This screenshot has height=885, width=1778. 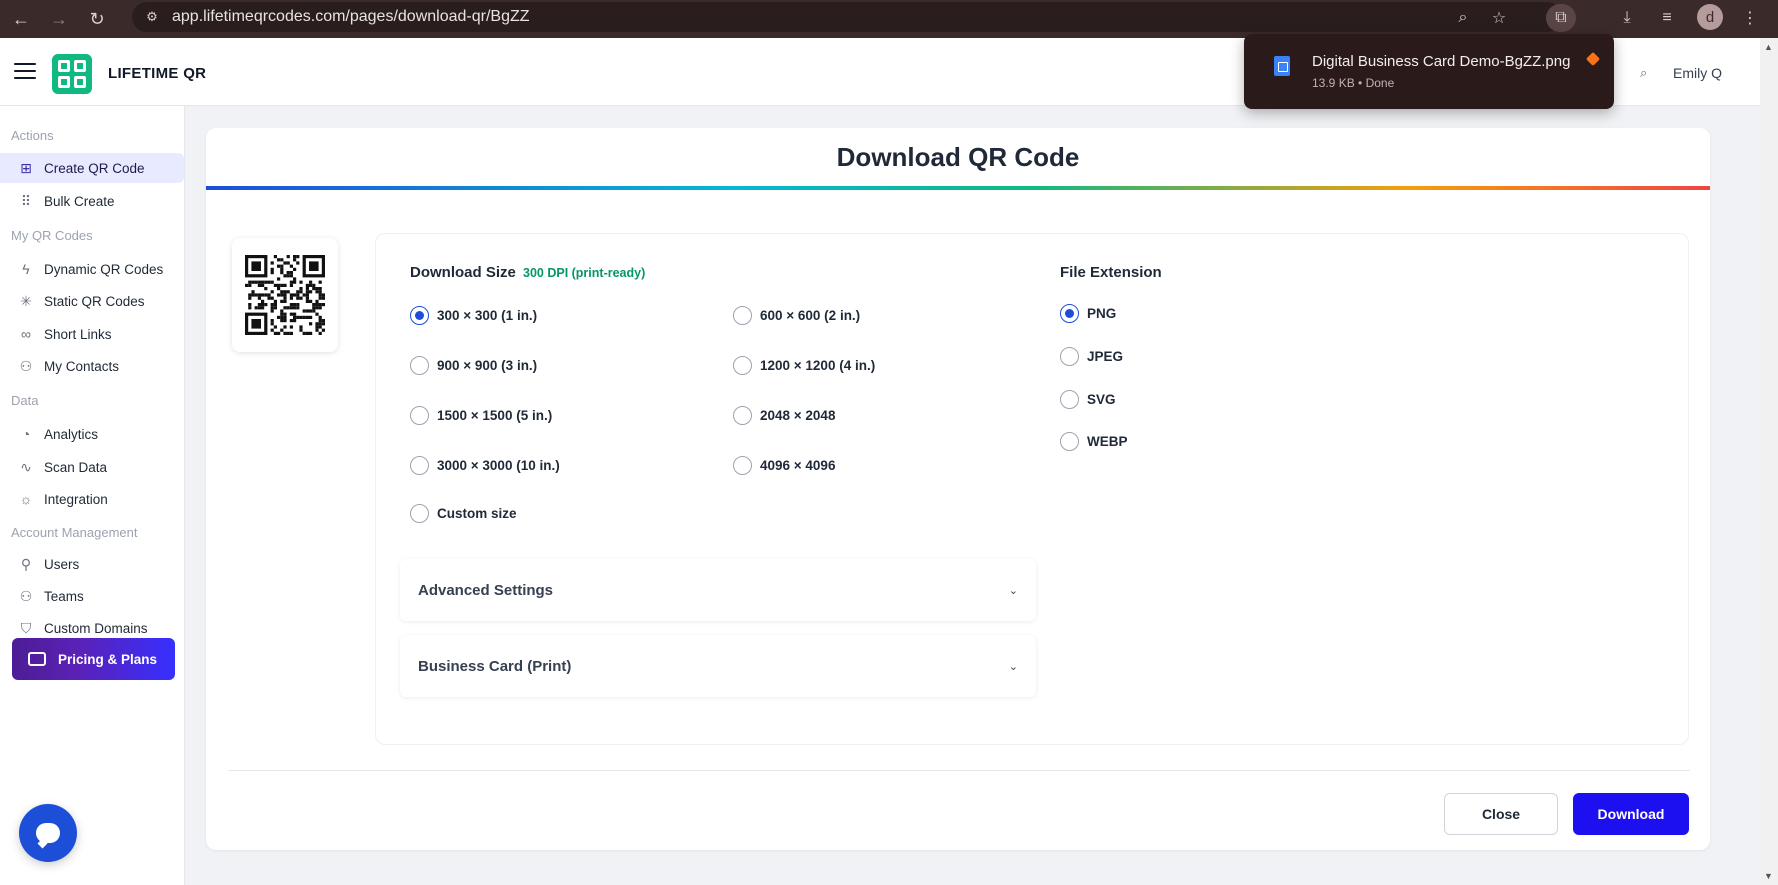 What do you see at coordinates (1769, 461) in the screenshot?
I see `scrollbar: ▲ ▼` at bounding box center [1769, 461].